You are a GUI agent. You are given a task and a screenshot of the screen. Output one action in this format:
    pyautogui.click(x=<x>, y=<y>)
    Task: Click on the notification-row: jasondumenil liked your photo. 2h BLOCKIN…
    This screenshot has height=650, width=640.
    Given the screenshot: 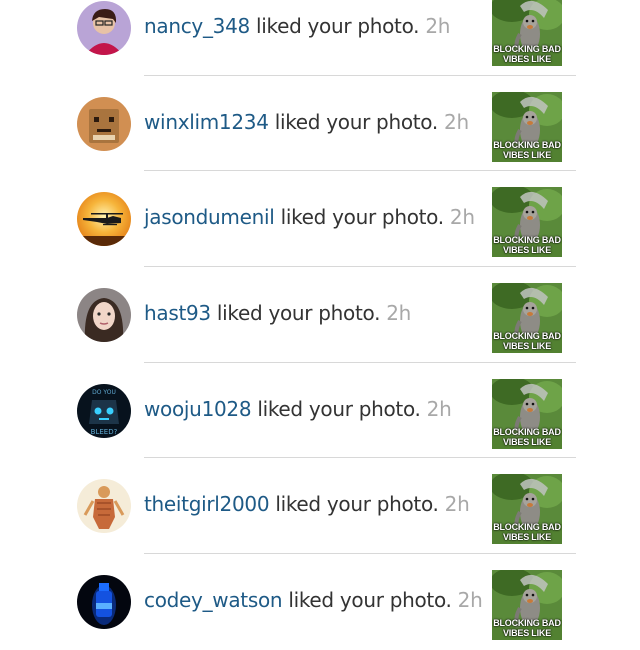 What is the action you would take?
    pyautogui.click(x=320, y=219)
    